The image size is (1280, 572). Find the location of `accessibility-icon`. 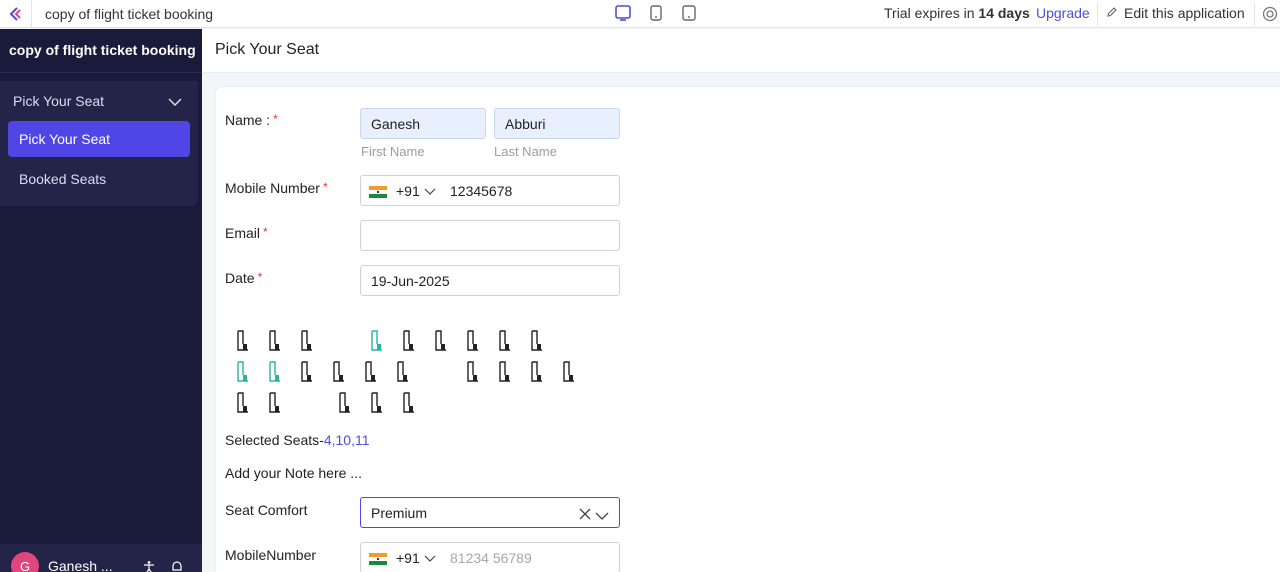

accessibility-icon is located at coordinates (149, 566).